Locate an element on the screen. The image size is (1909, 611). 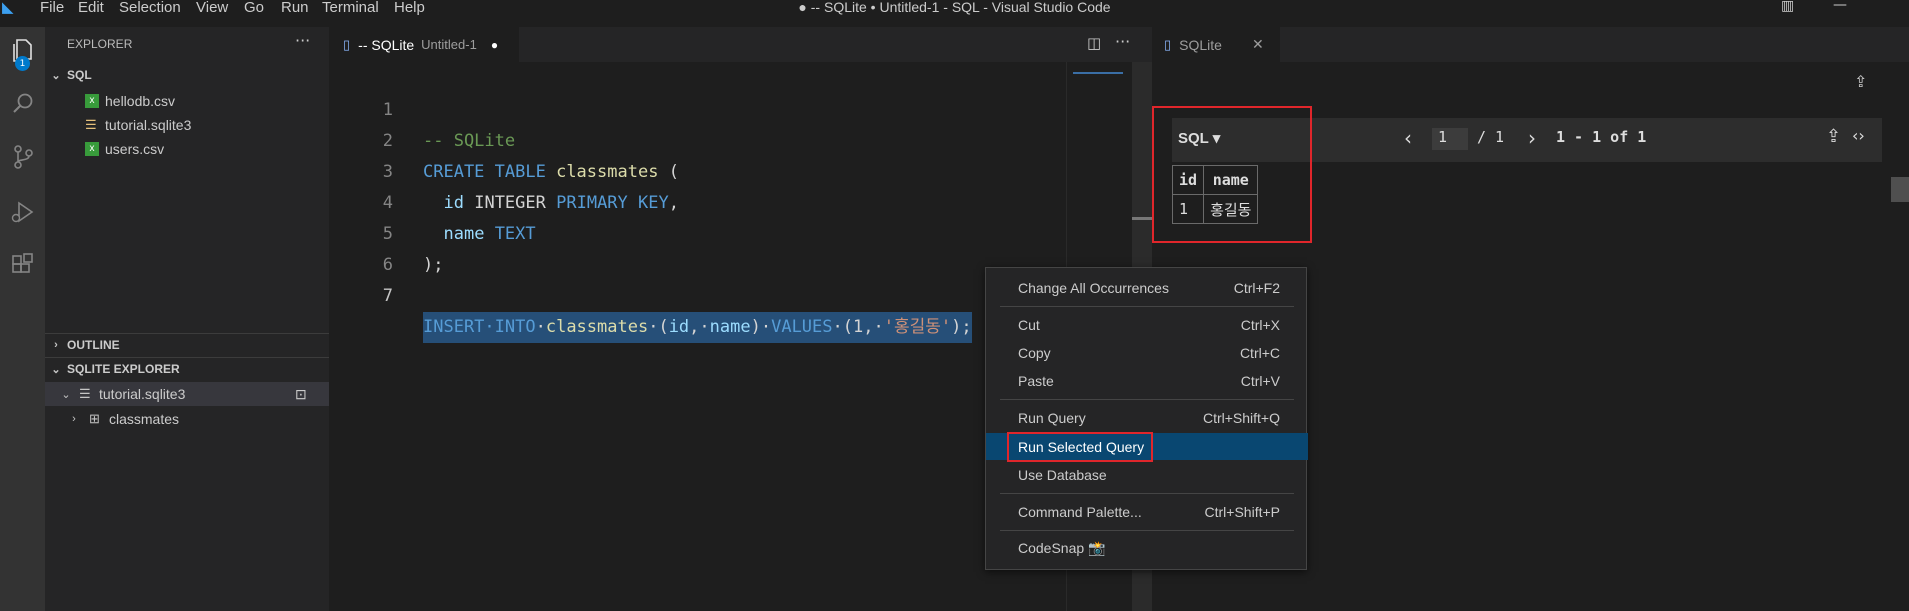
page-total: / 1 is located at coordinates (1491, 137).